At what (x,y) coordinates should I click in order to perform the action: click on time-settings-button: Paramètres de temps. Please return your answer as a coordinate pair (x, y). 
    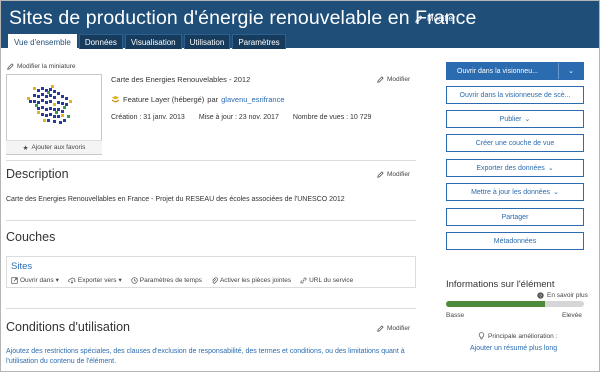
    Looking at the image, I should click on (166, 280).